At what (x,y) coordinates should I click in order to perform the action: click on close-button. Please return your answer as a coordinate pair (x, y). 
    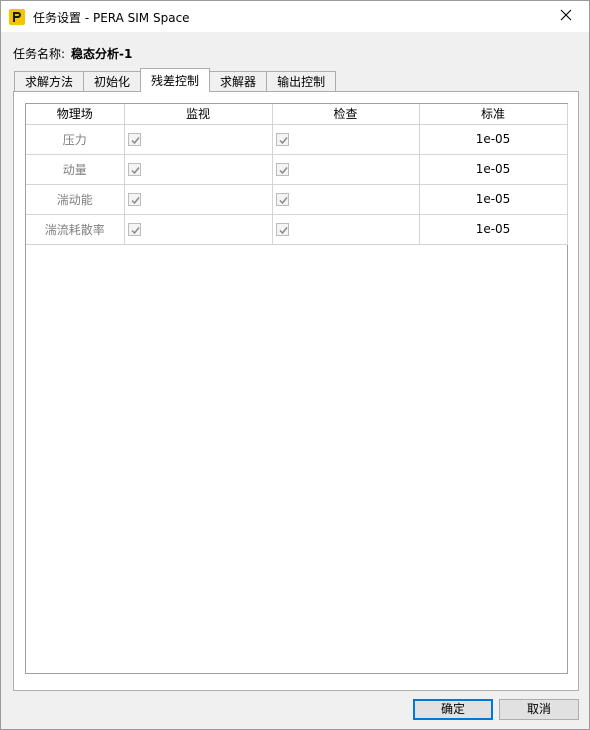
    Looking at the image, I should click on (566, 16).